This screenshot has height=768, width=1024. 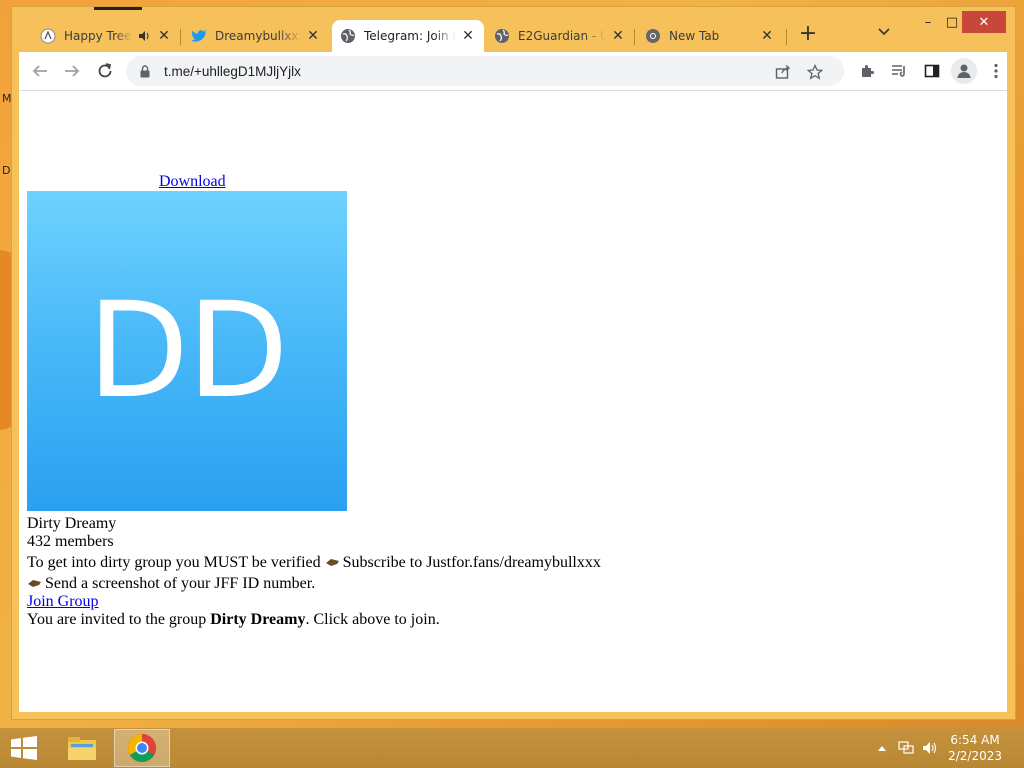 I want to click on tab-label: Telegram: Join Group Chat, so click(x=410, y=36).